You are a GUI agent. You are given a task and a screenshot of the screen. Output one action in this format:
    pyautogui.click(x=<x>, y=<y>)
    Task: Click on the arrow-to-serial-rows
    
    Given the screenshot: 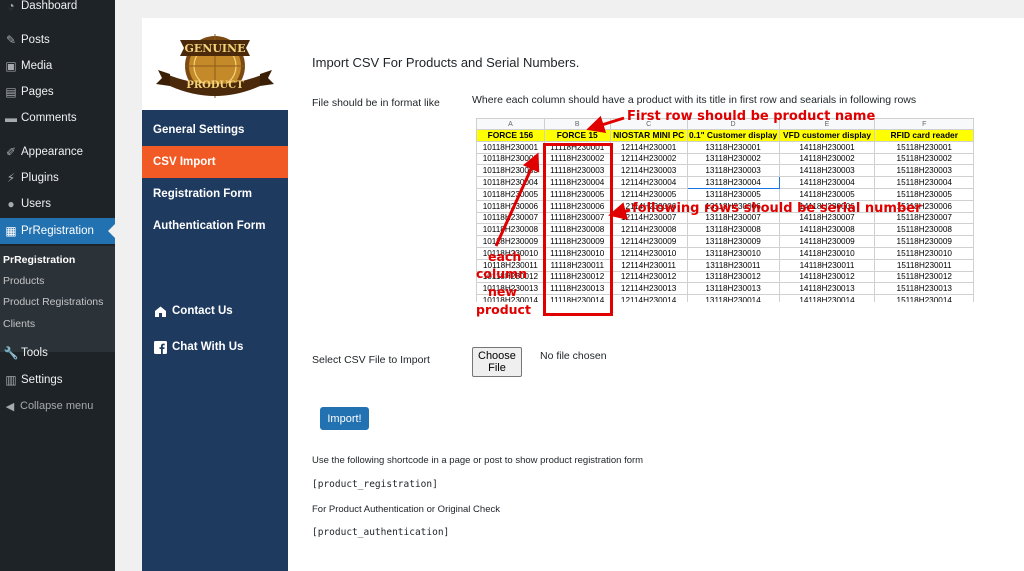 What is the action you would take?
    pyautogui.click(x=619, y=211)
    